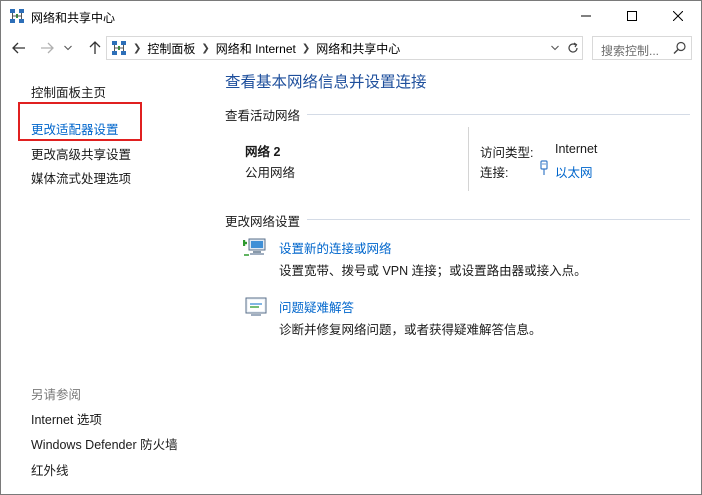  I want to click on troubleshoot-problems-link: 问题疑难解答, so click(316, 306).